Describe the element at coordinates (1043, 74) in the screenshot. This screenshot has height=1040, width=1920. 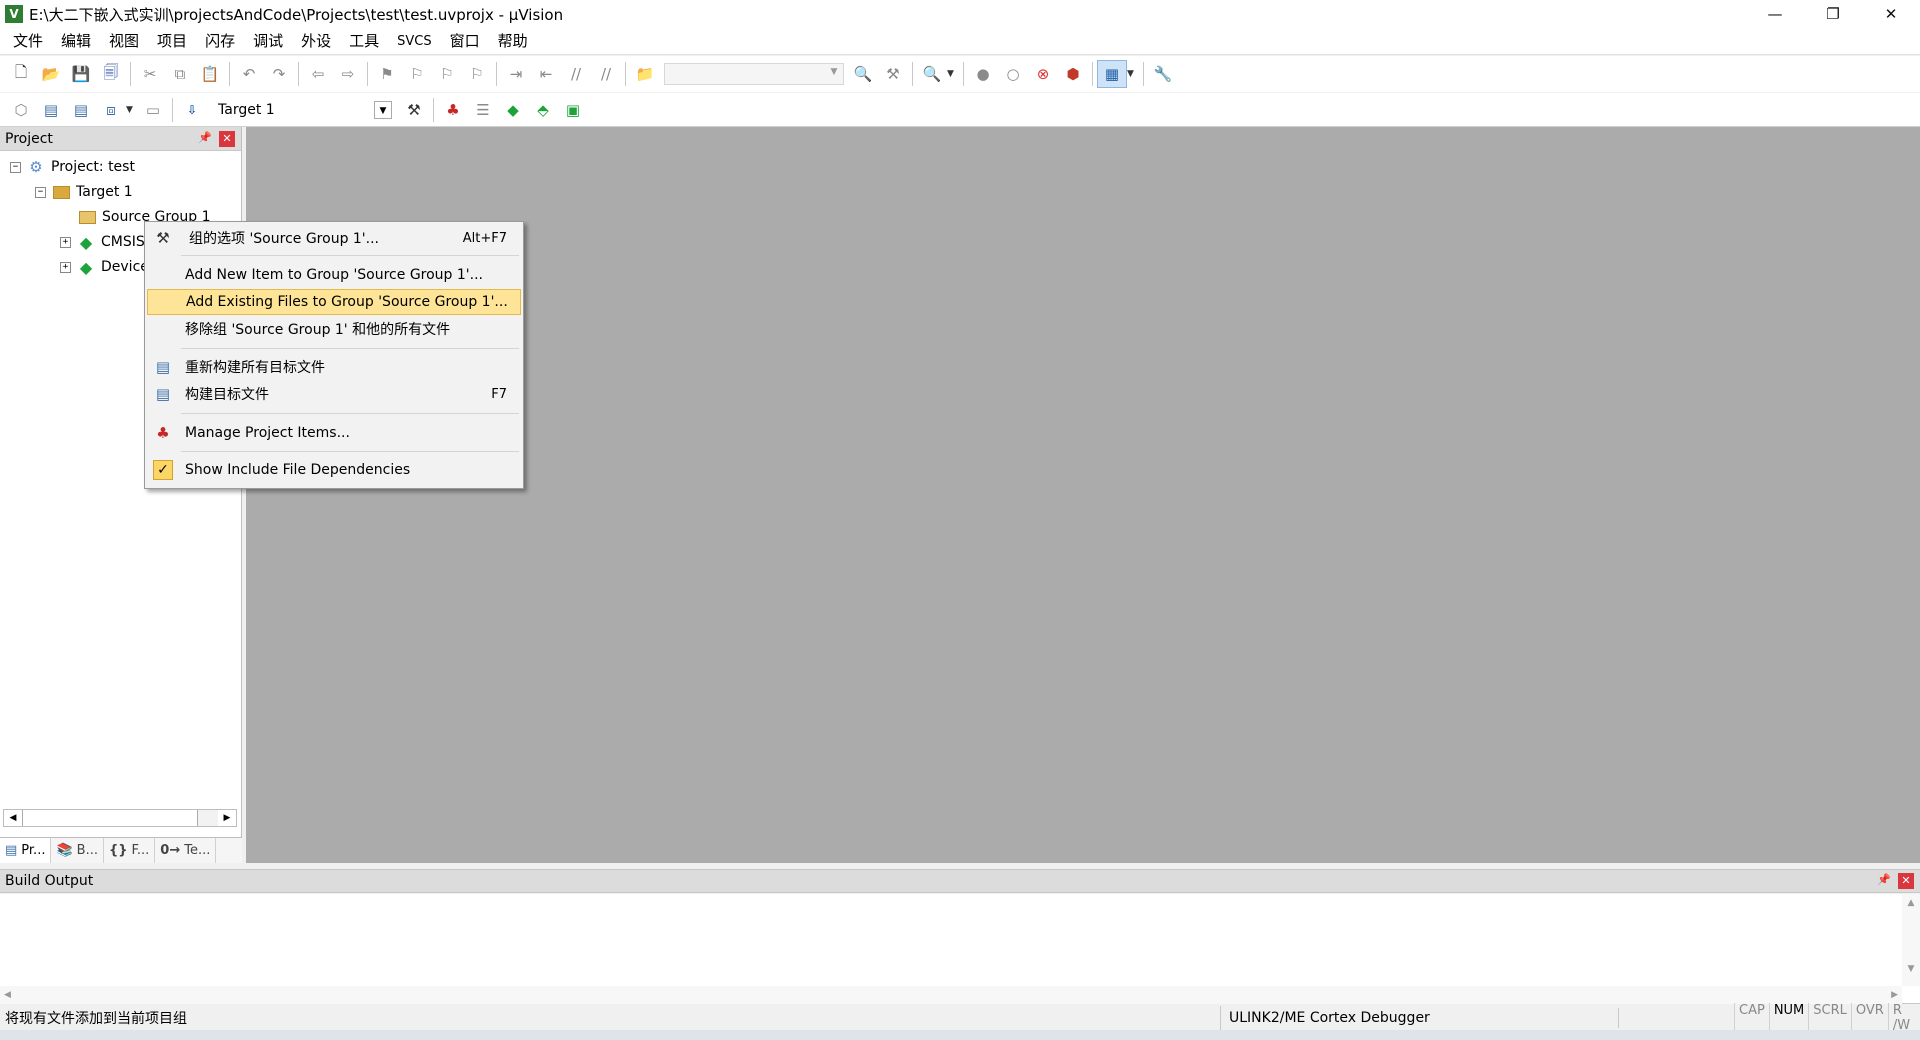
I see `disable-all-breakpoints-icon: ⊗` at that location.